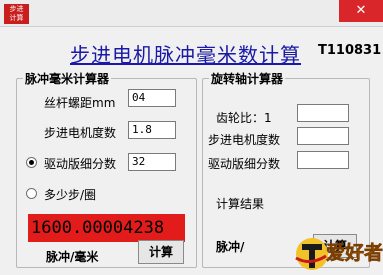 The height and width of the screenshot is (275, 383). Describe the element at coordinates (323, 136) in the screenshot. I see `rotary-step-angle-input` at that location.